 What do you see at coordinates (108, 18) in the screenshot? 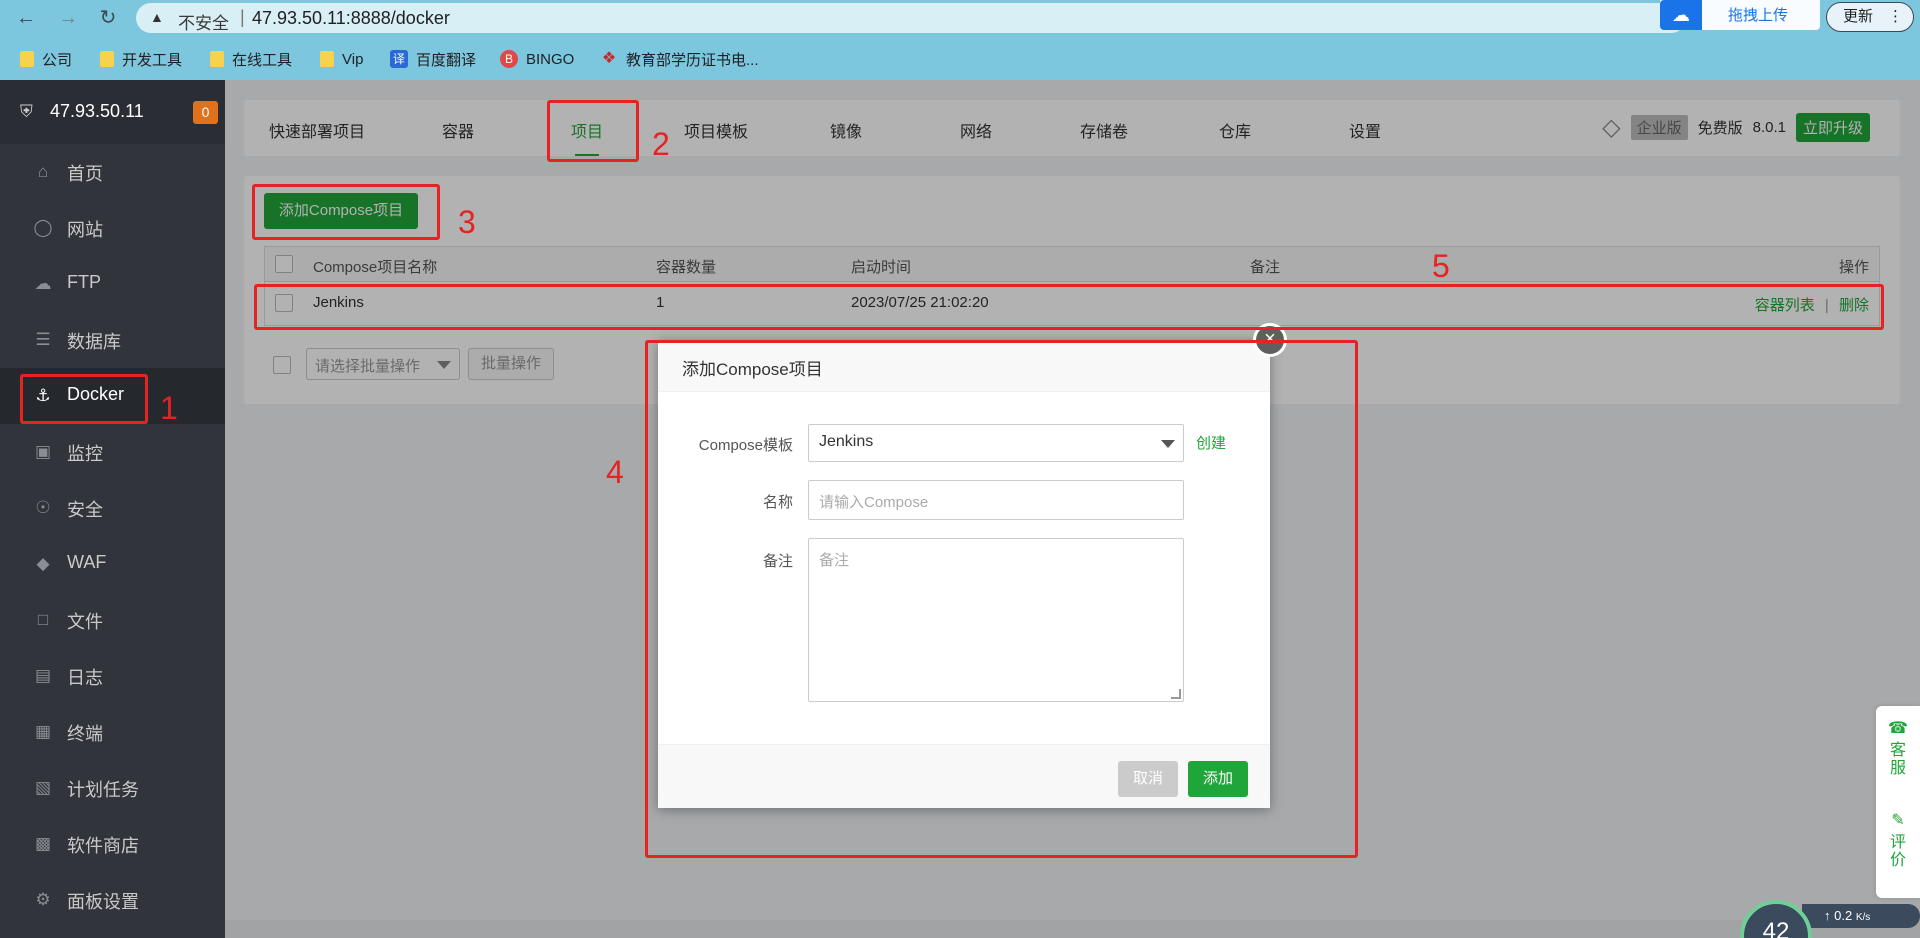
I see `reload-icon: ↻` at bounding box center [108, 18].